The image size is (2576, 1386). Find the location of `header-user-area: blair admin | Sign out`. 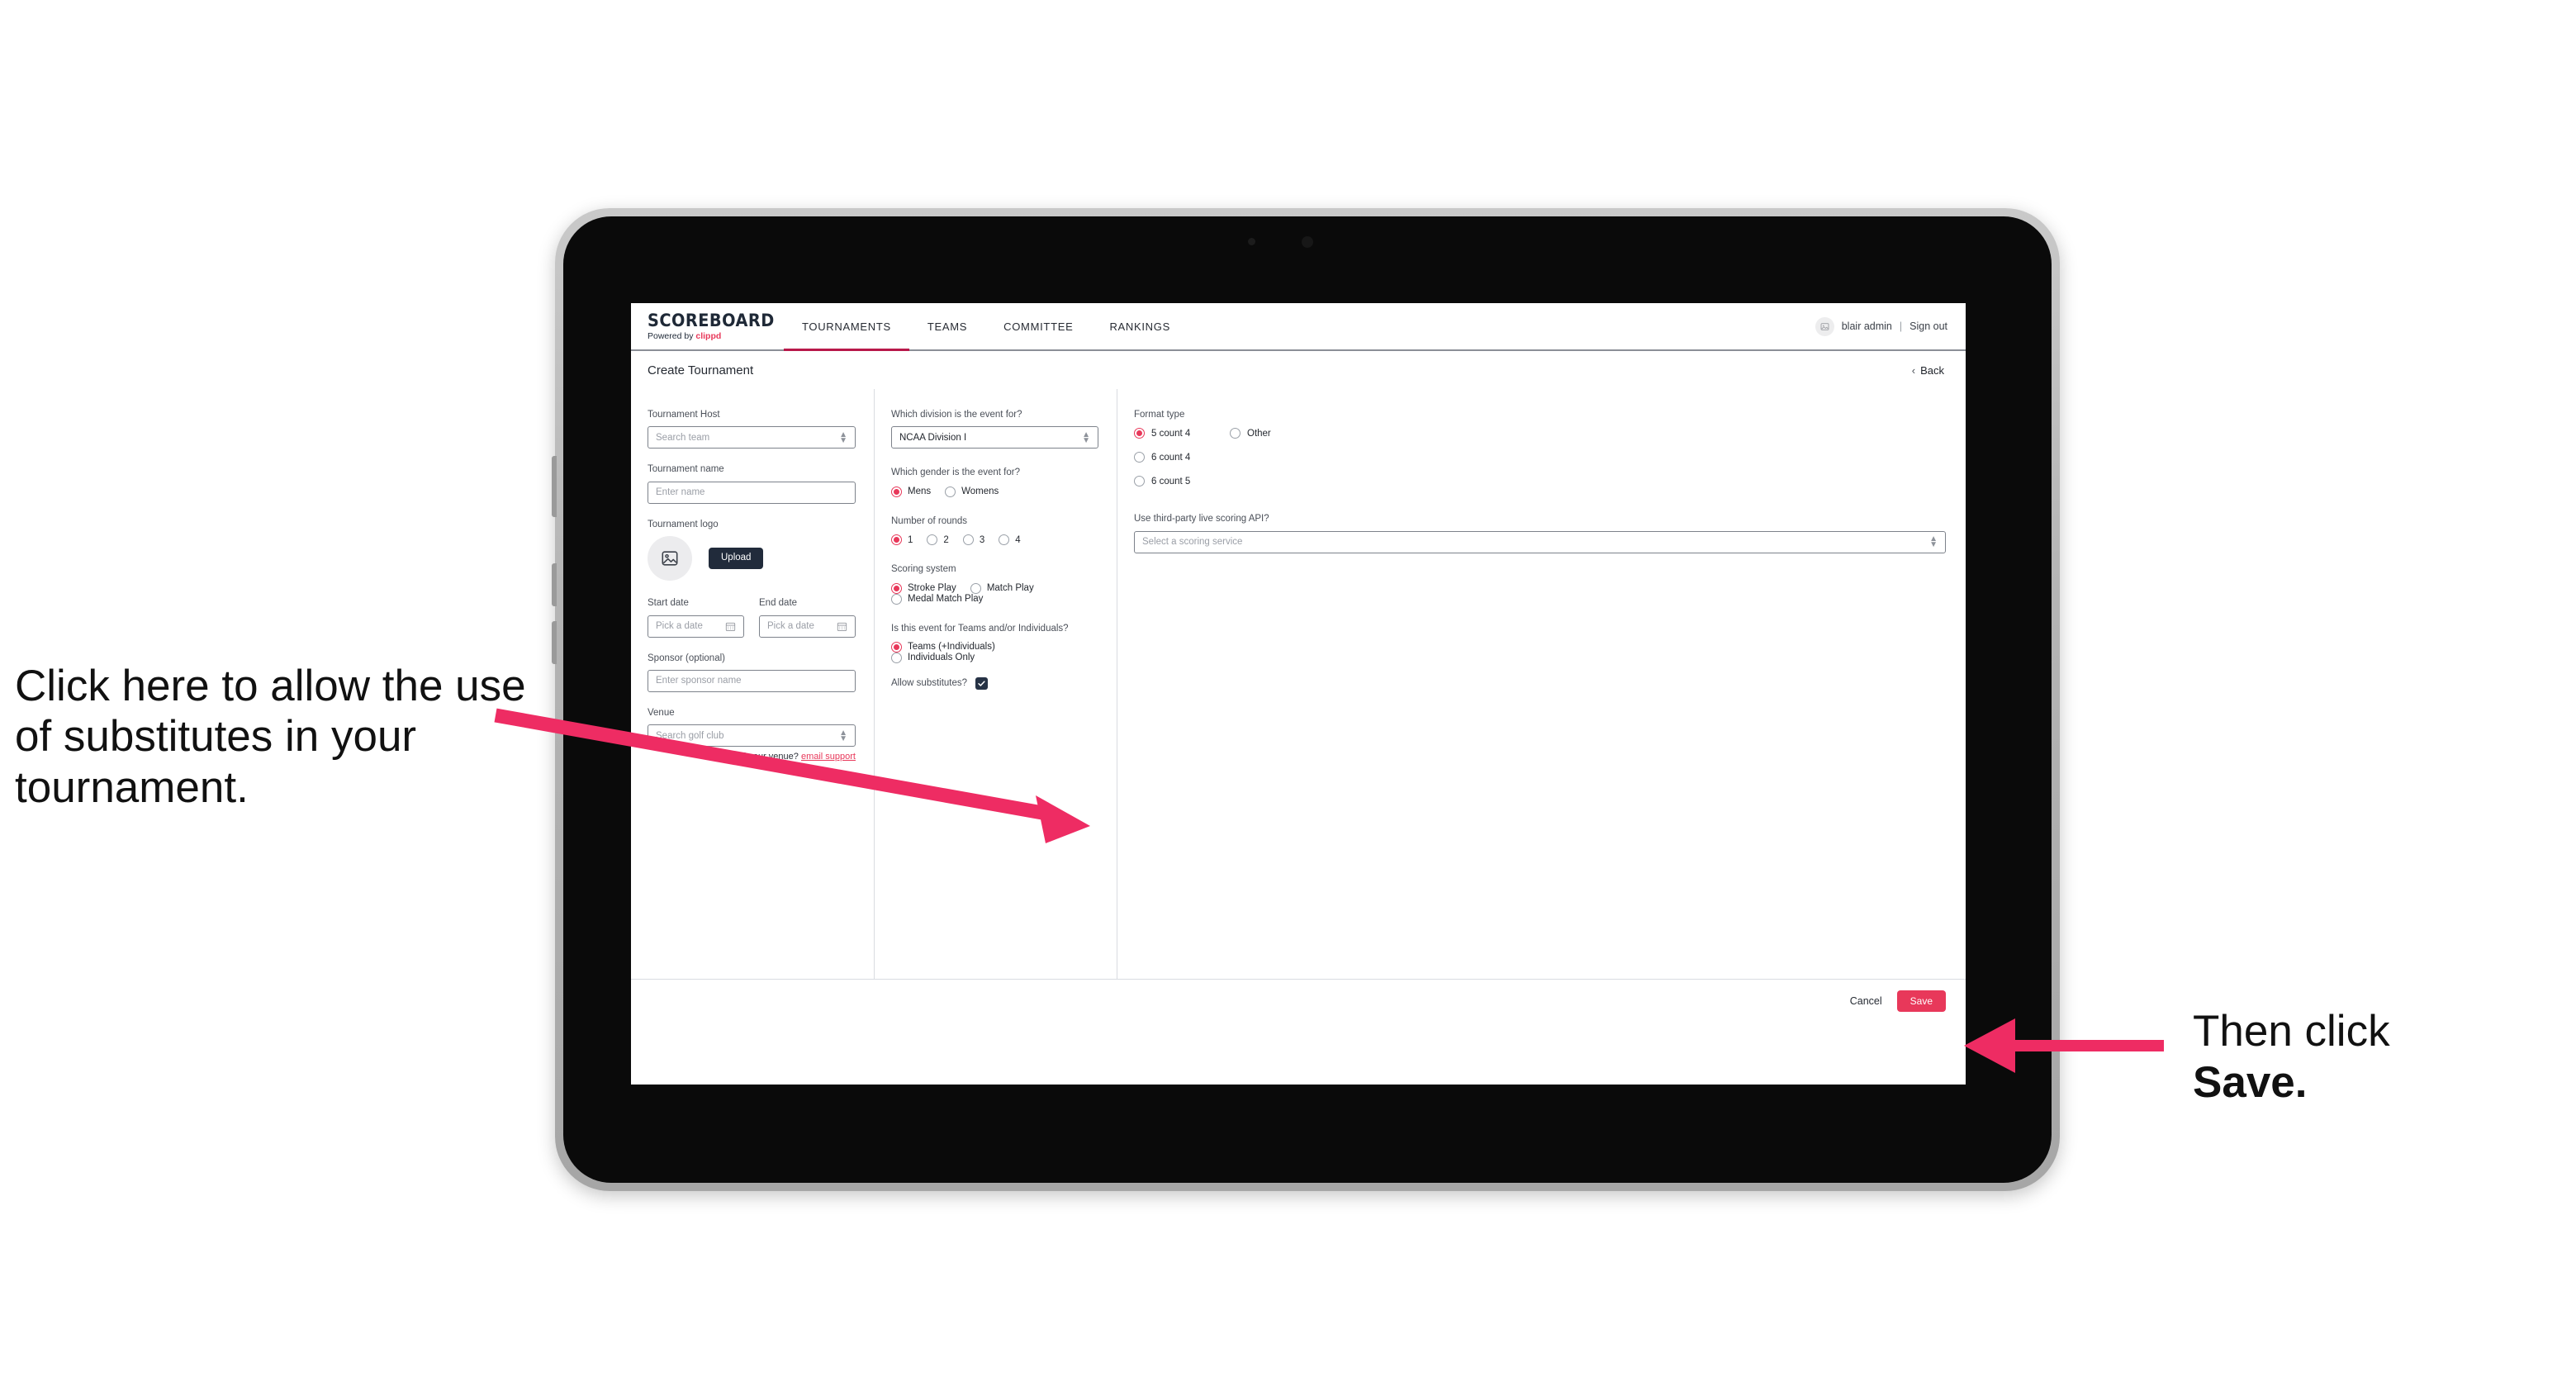

header-user-area: blair admin | Sign out is located at coordinates (1890, 326).